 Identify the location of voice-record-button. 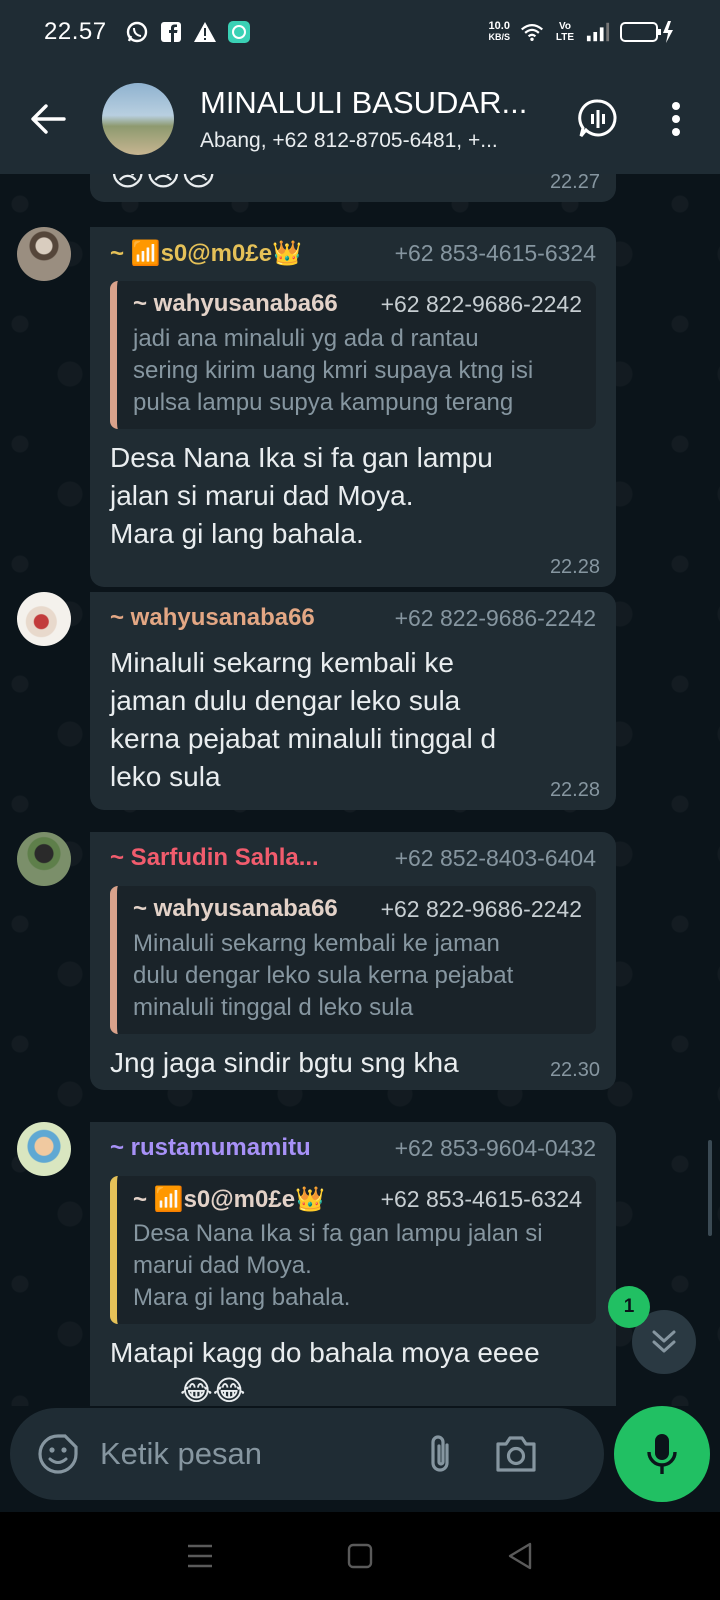
(662, 1454).